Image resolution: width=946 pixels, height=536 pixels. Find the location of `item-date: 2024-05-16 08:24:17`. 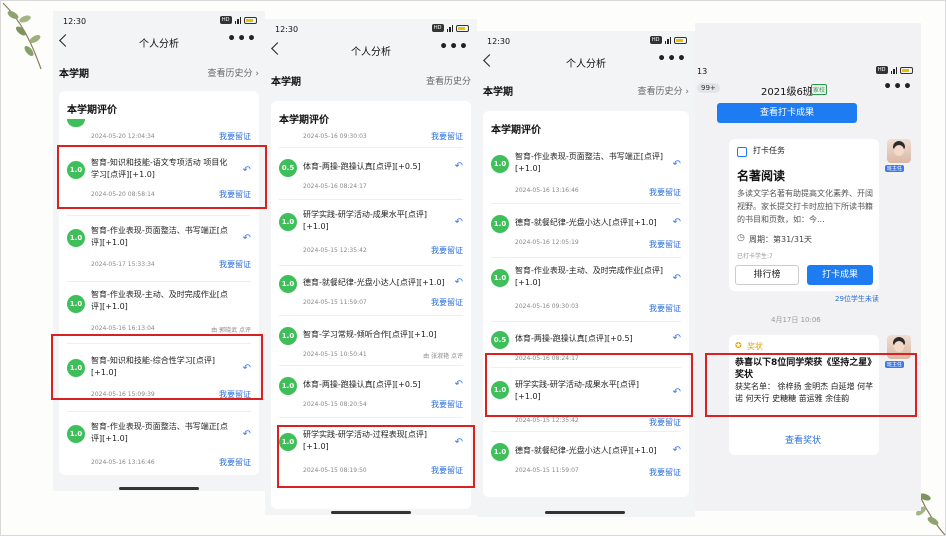

item-date: 2024-05-16 08:24:17 is located at coordinates (335, 186).